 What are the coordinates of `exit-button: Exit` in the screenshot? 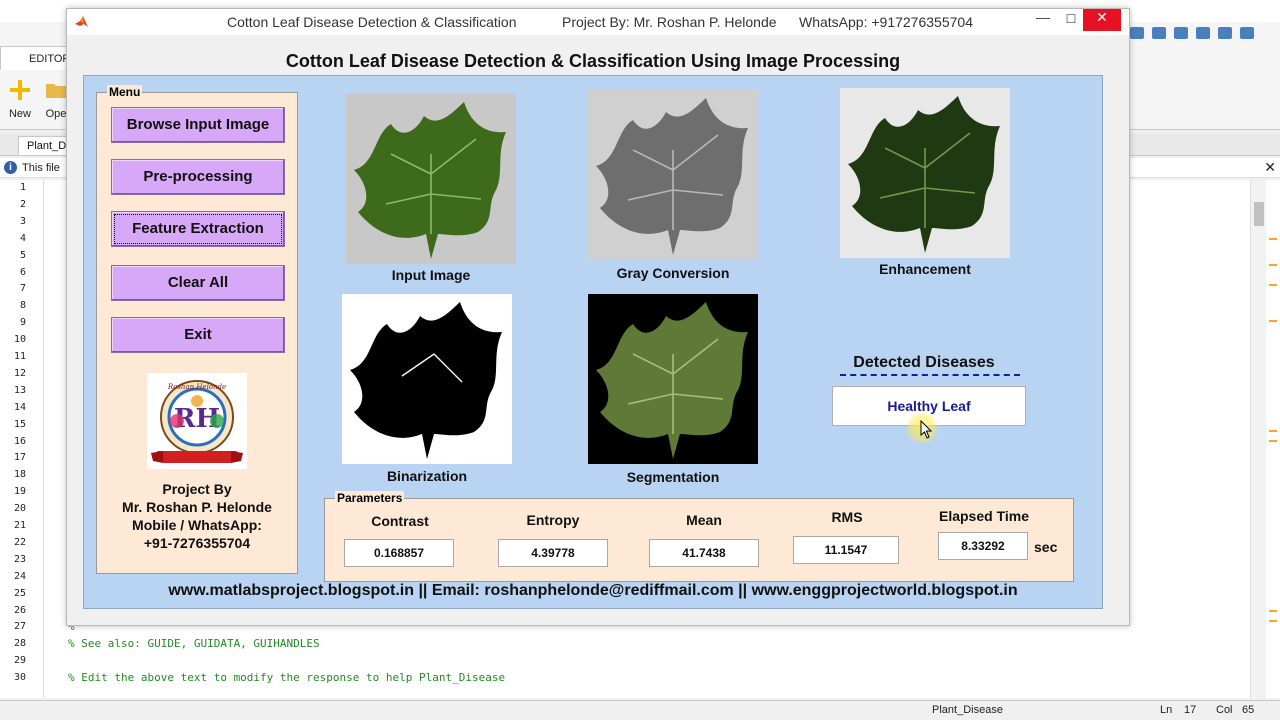 It's located at (198, 335).